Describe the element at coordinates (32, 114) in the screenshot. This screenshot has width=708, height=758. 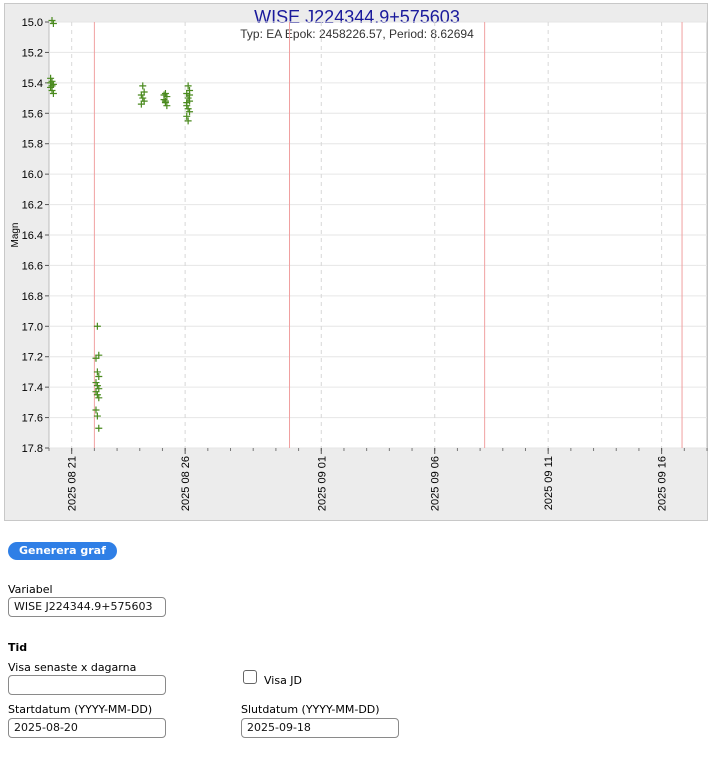
I see `y-tick-label: 15.6` at that location.